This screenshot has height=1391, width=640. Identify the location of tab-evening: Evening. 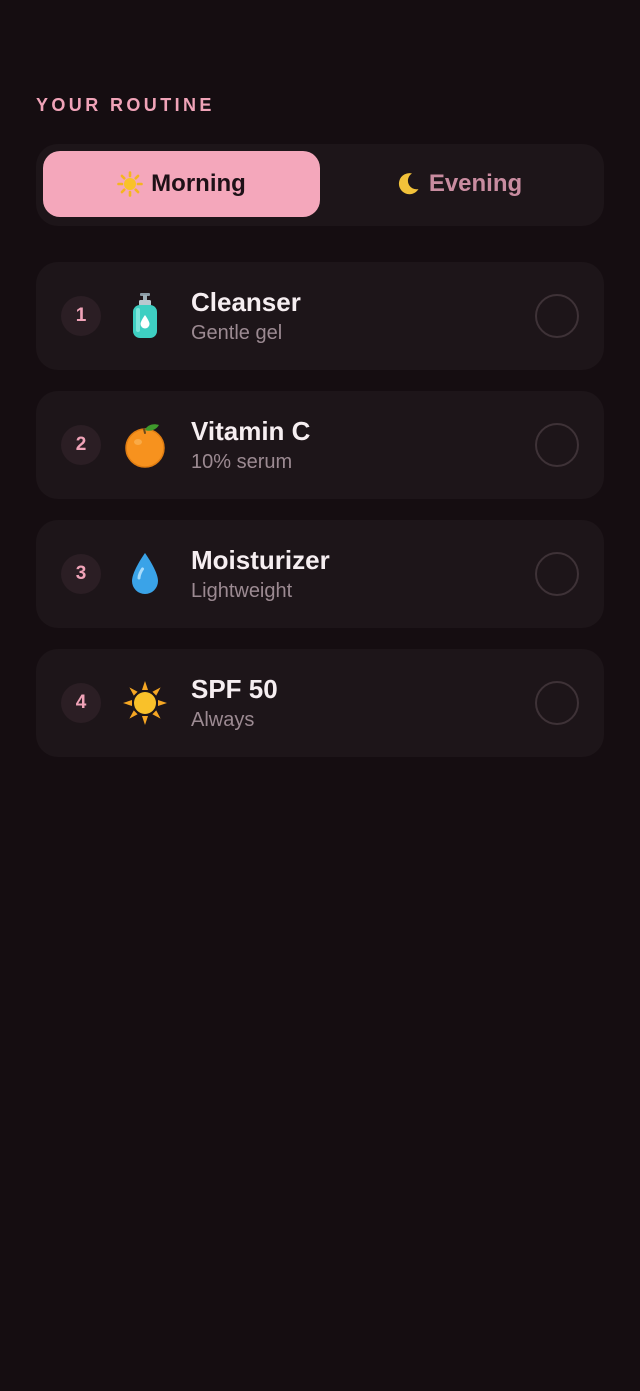
(458, 184).